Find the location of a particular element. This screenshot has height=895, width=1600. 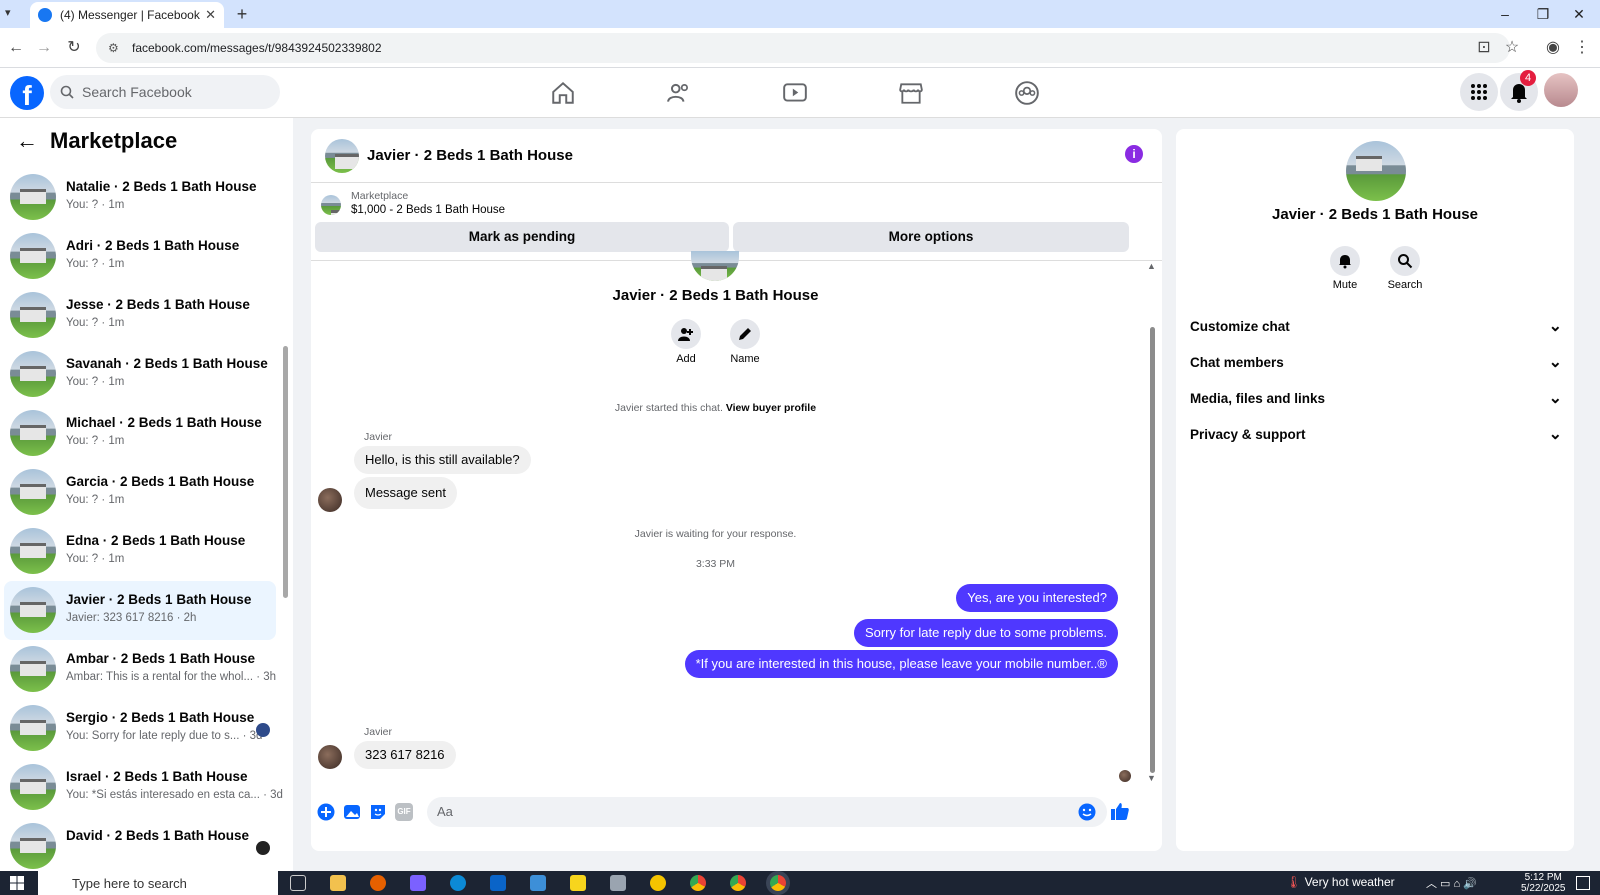

groups-icon is located at coordinates (1027, 93).